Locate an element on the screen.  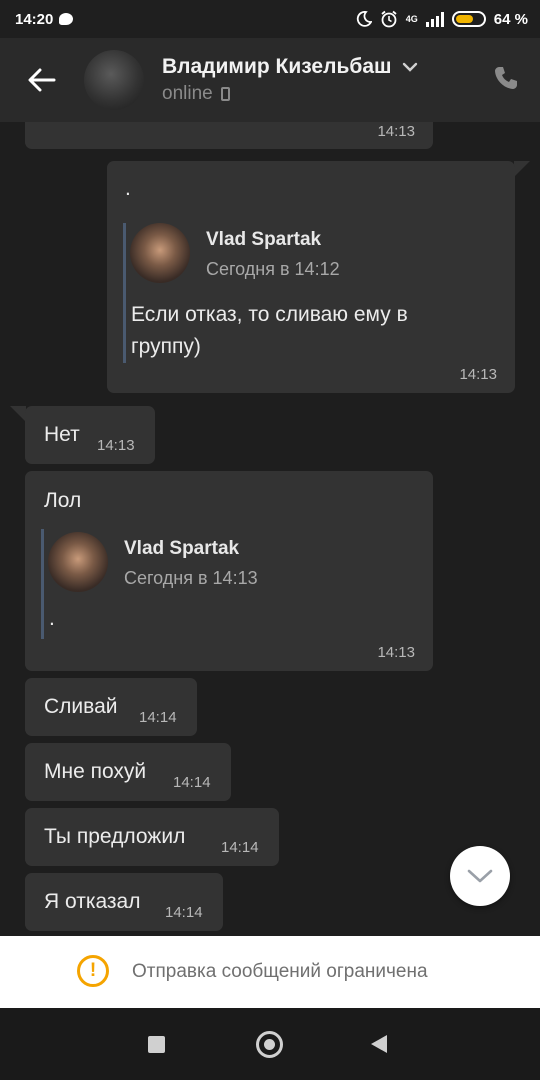
message-text: Лол is located at coordinates (63, 500).